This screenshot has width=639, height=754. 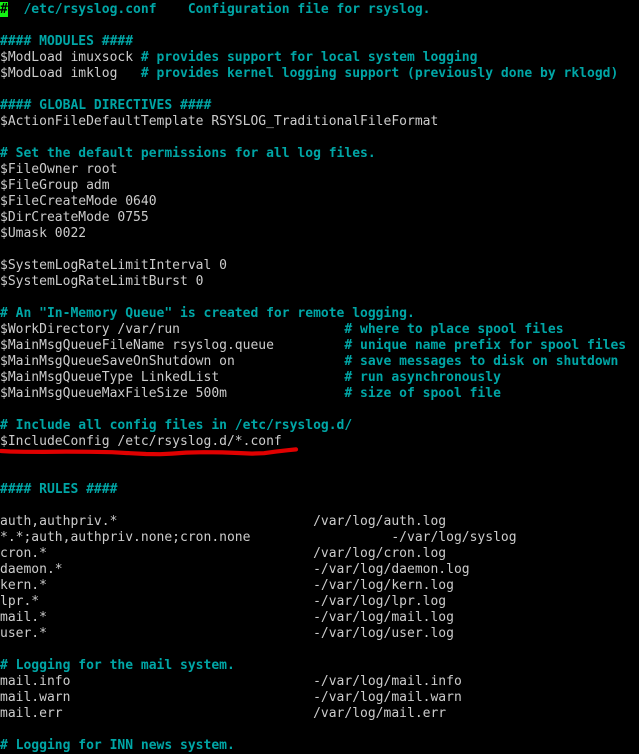 What do you see at coordinates (319, 666) in the screenshot?
I see `terminal-line: # Logging for the mail system.` at bounding box center [319, 666].